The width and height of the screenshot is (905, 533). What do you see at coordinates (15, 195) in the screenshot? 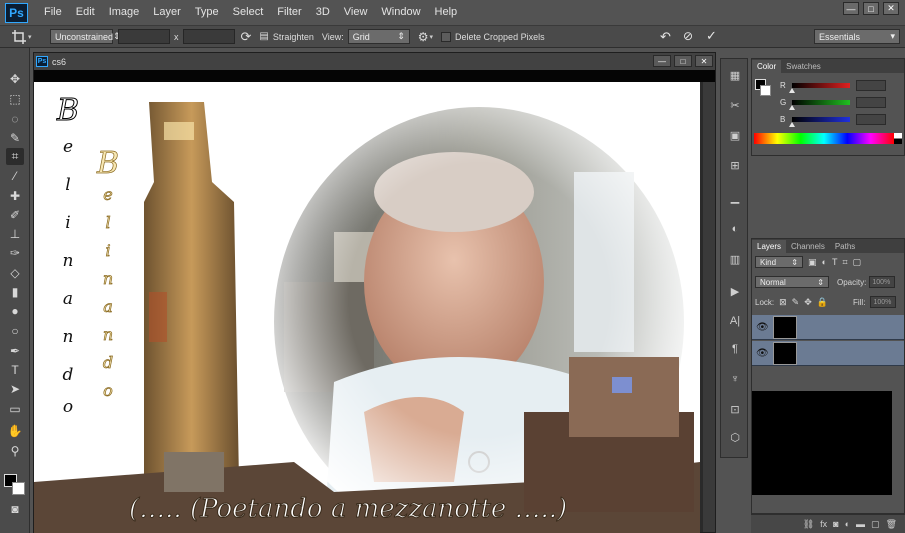
I see `healing-tool-icon: ✚` at bounding box center [15, 195].